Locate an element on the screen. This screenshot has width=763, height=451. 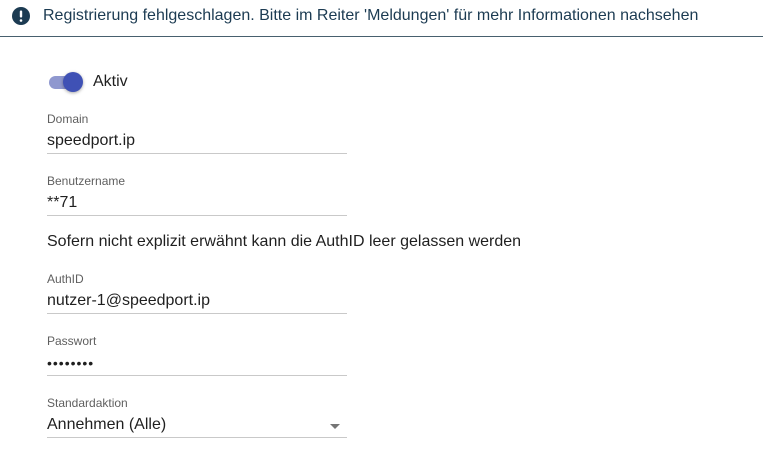
password-input: •••••••• is located at coordinates (197, 363).